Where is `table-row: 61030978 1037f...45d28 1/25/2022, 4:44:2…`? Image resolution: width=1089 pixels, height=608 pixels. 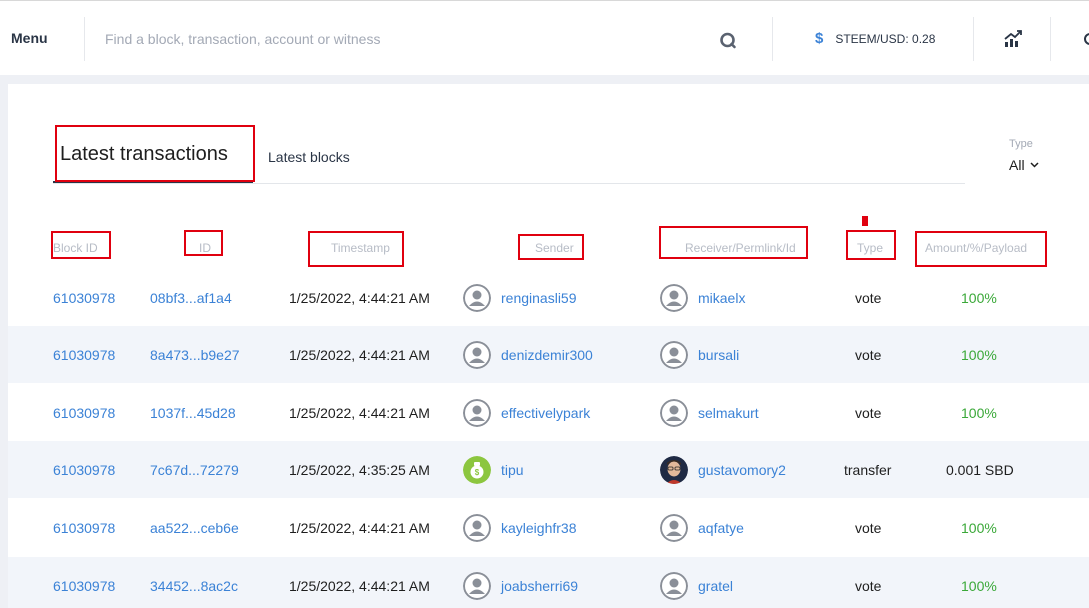
table-row: 61030978 1037f...45d28 1/25/2022, 4:44:2… is located at coordinates (548, 412).